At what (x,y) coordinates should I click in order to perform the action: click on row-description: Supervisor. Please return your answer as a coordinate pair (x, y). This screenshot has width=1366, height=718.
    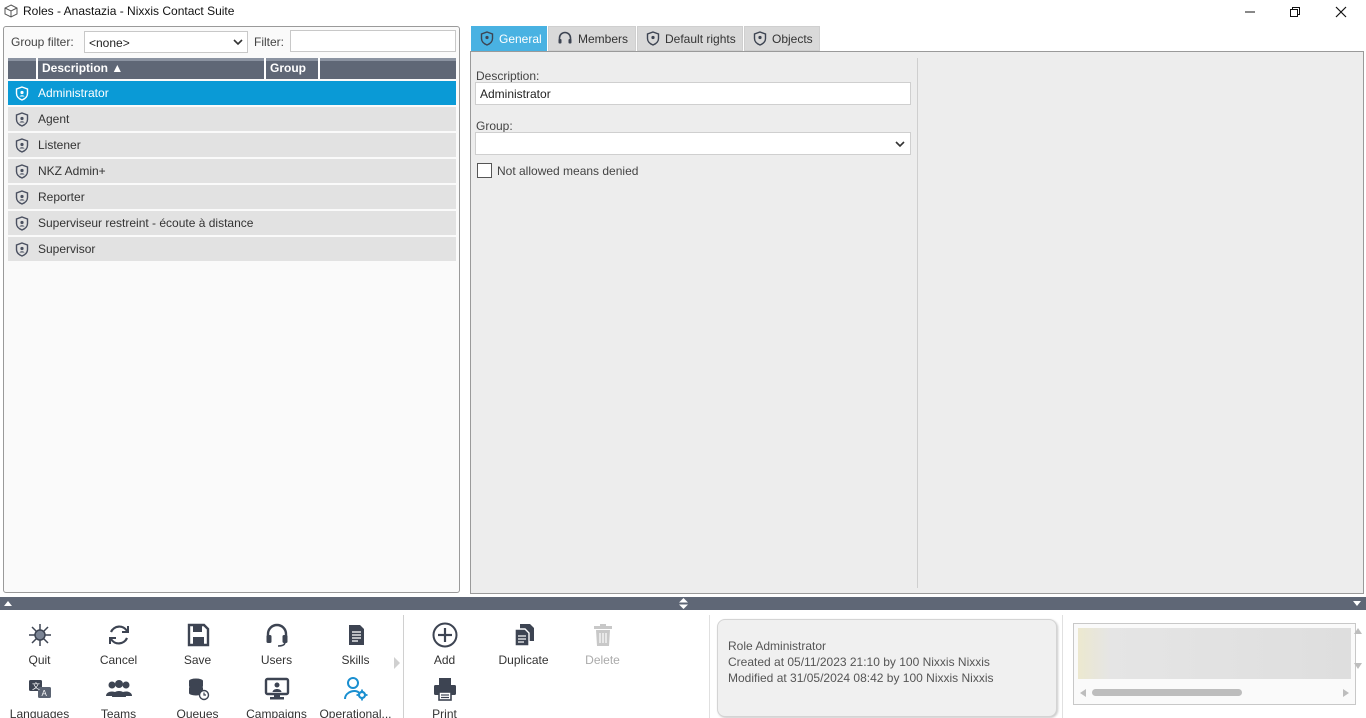
    Looking at the image, I should click on (67, 249).